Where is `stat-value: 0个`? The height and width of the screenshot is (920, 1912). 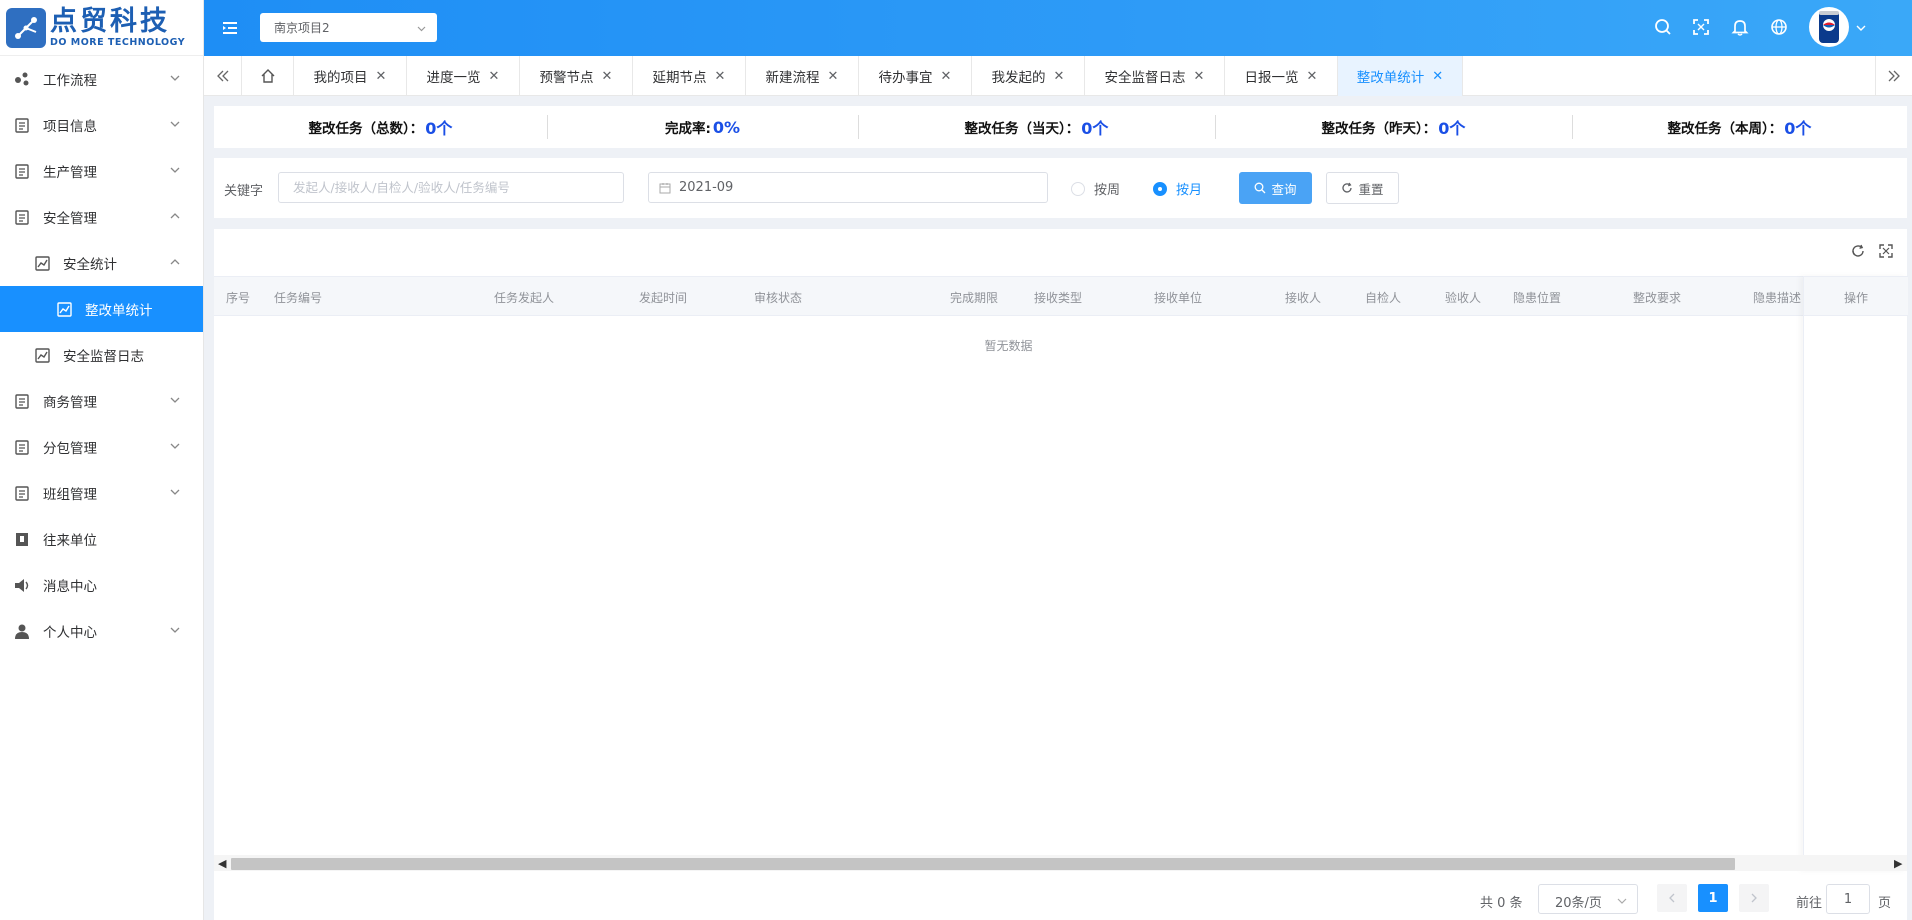
stat-value: 0个 is located at coordinates (1798, 128).